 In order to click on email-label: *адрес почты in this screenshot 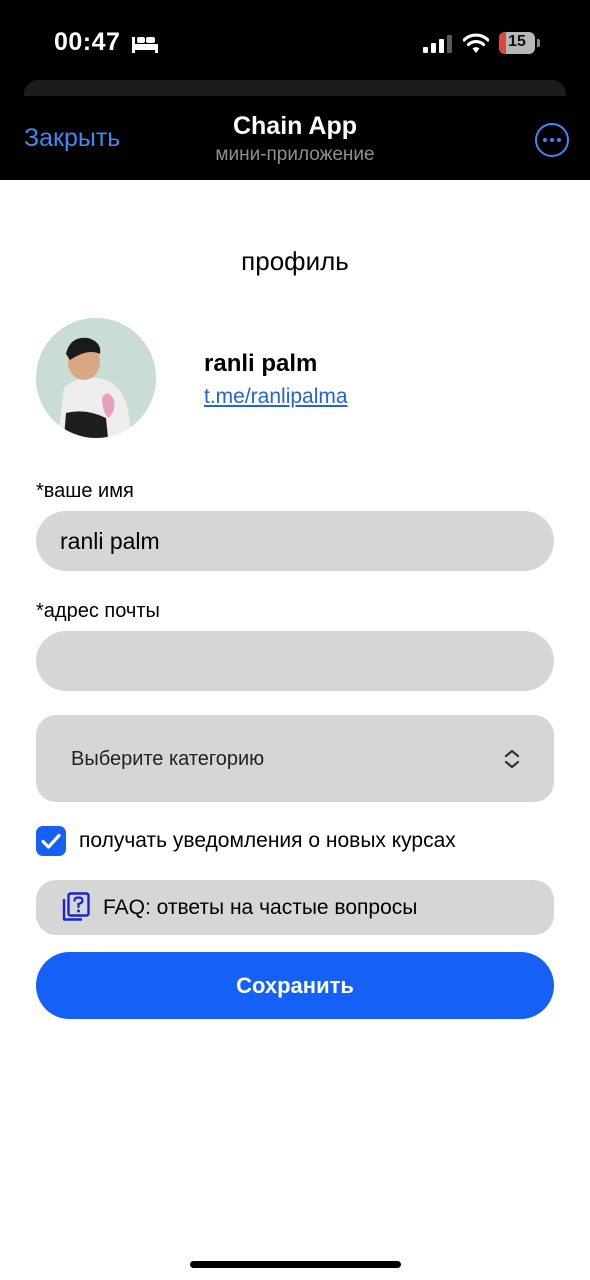, I will do `click(98, 611)`.